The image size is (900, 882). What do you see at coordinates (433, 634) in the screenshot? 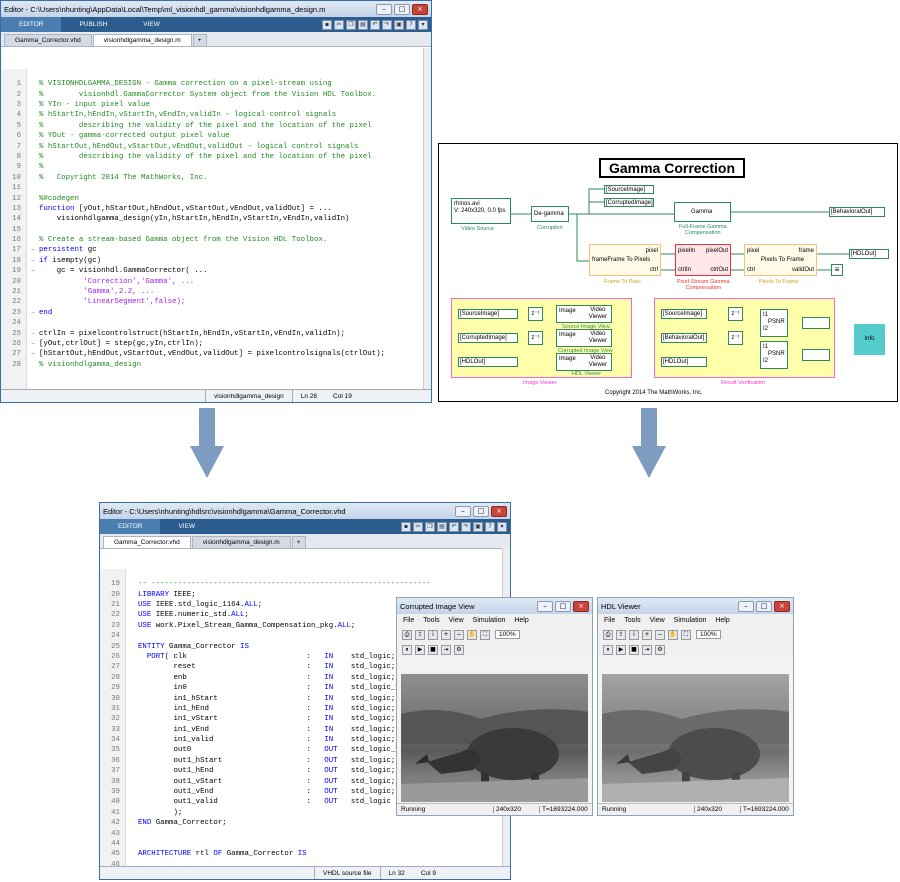
I see `info-icon: i` at bounding box center [433, 634].